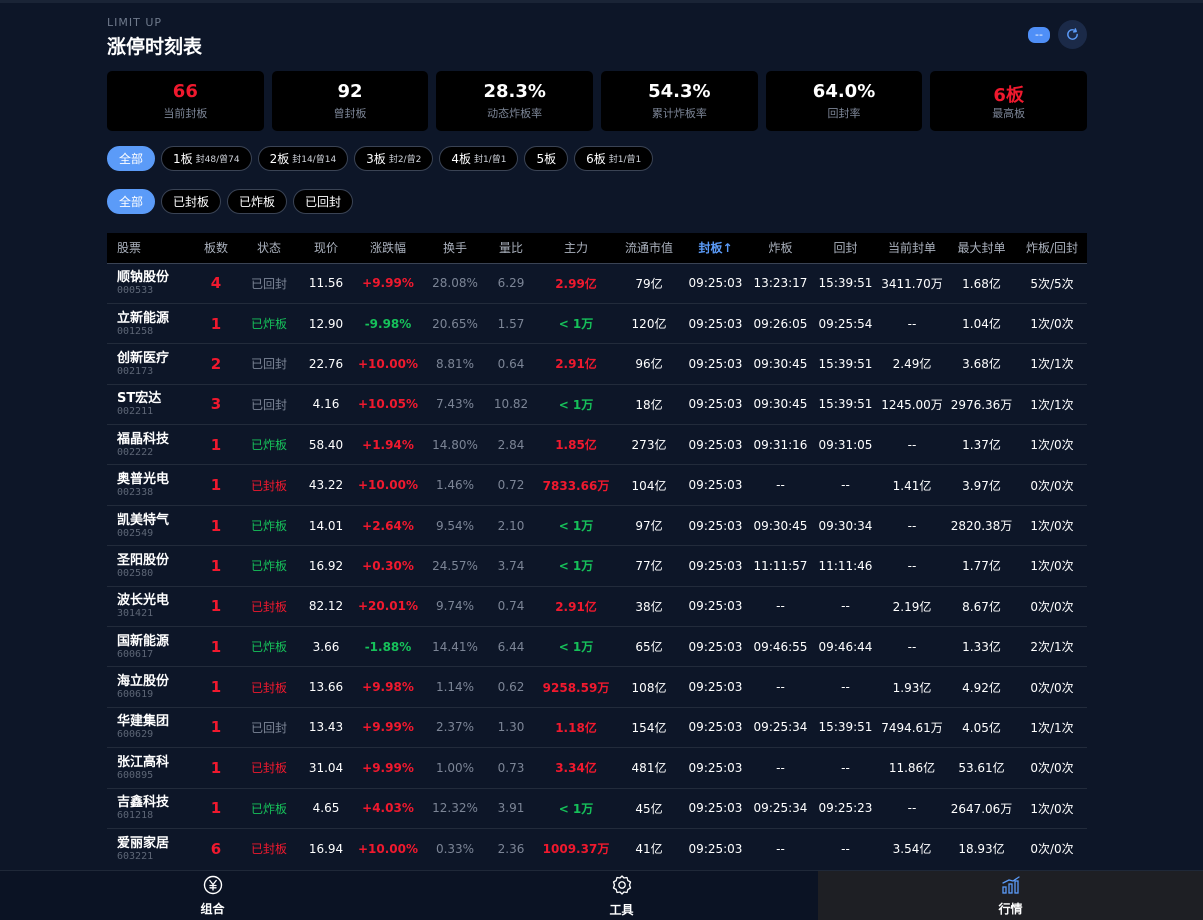  I want to click on chip-label: 5板, so click(546, 159).